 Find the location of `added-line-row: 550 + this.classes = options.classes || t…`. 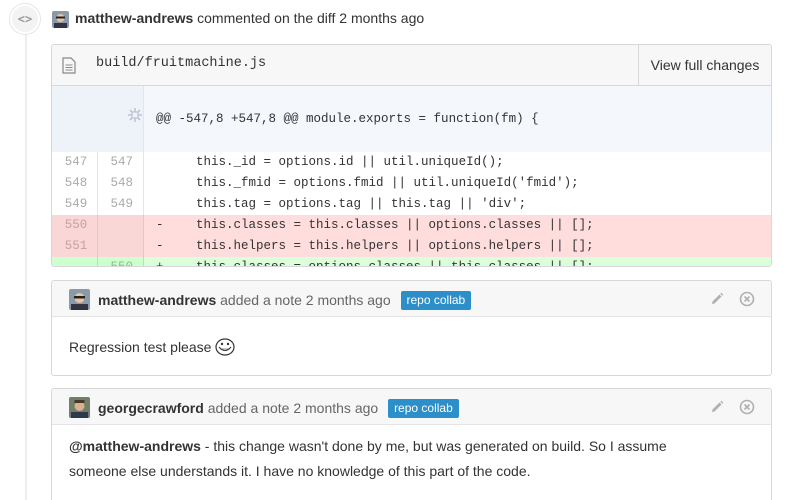

added-line-row: 550 + this.classes = options.classes || t… is located at coordinates (411, 262).